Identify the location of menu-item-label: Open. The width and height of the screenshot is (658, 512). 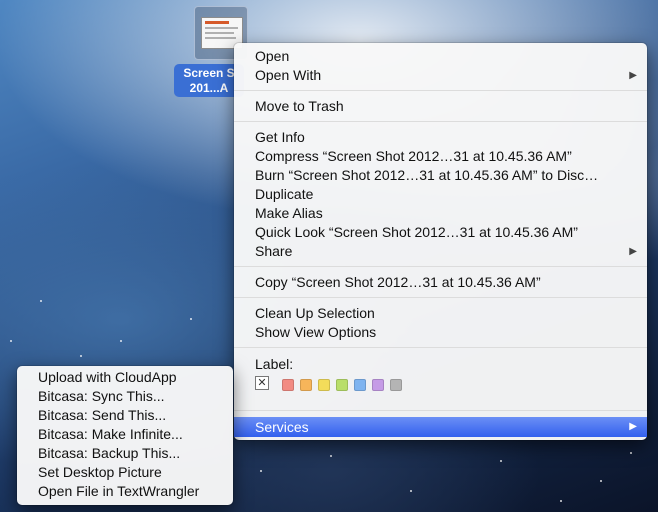
(272, 56).